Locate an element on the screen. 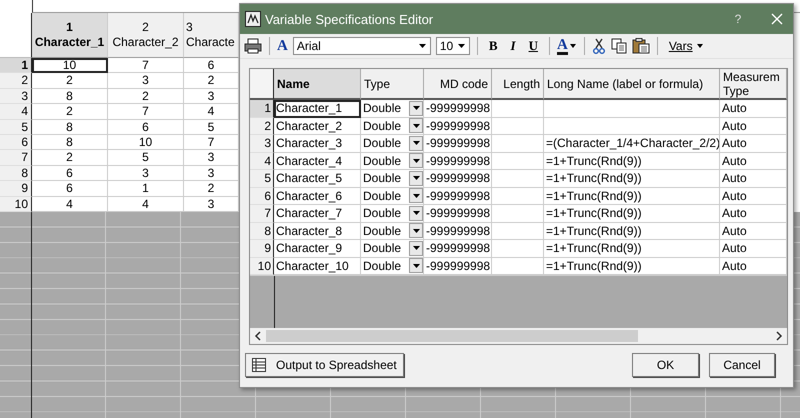 This screenshot has width=800, height=418. column-header: MD code is located at coordinates (458, 84).